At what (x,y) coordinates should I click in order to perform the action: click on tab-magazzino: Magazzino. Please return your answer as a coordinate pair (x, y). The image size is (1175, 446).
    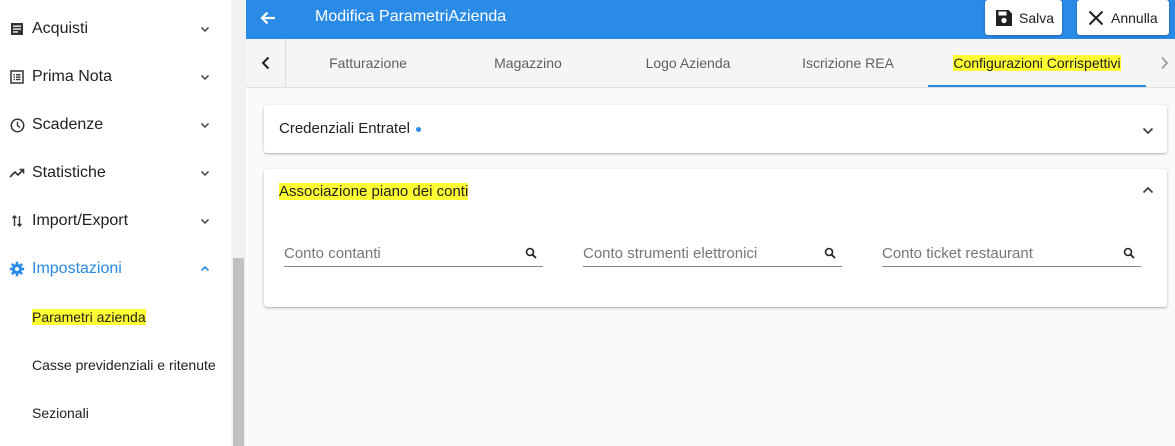
    Looking at the image, I should click on (528, 63).